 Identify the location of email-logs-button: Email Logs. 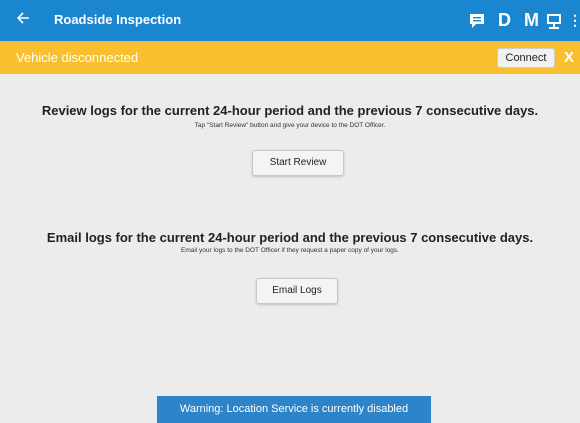
(297, 291).